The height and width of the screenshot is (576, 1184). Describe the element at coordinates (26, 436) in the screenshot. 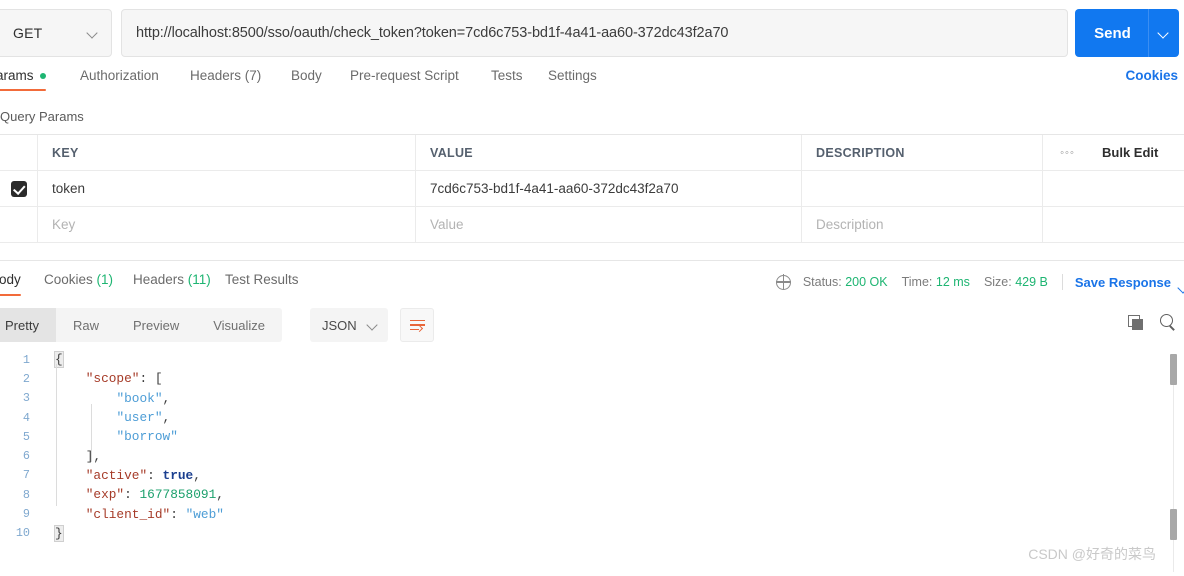

I see `line-number: 5` at that location.